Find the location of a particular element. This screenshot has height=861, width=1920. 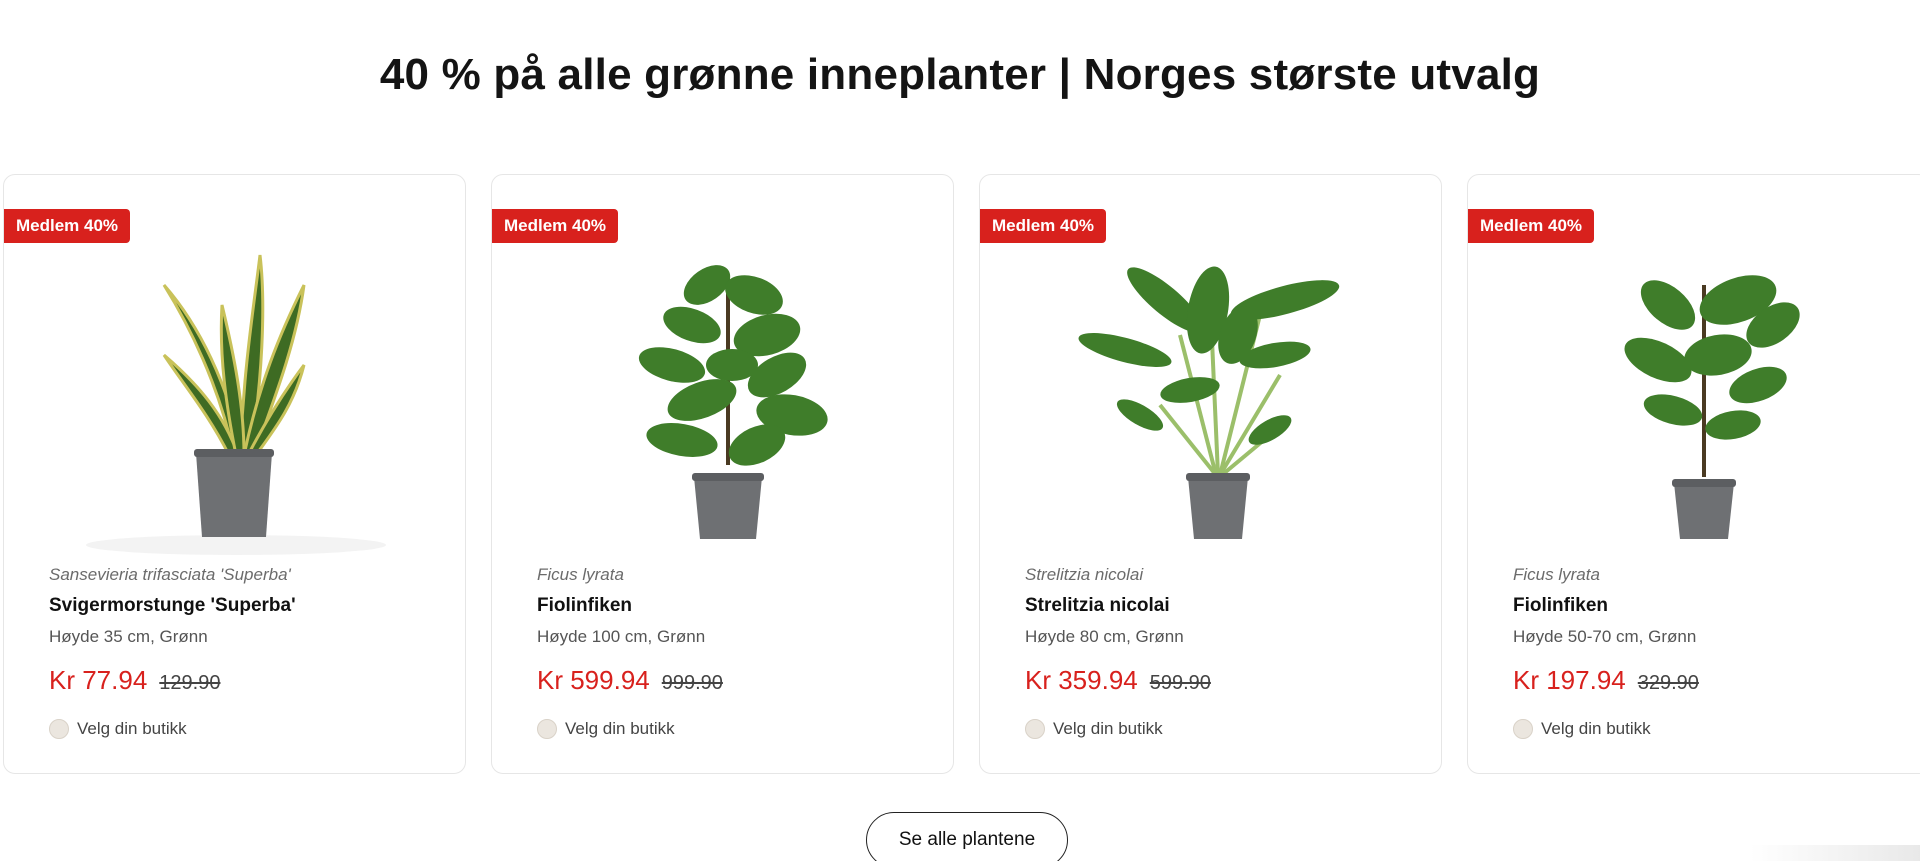

product-name: Strelitzia nicolai is located at coordinates (1097, 606).